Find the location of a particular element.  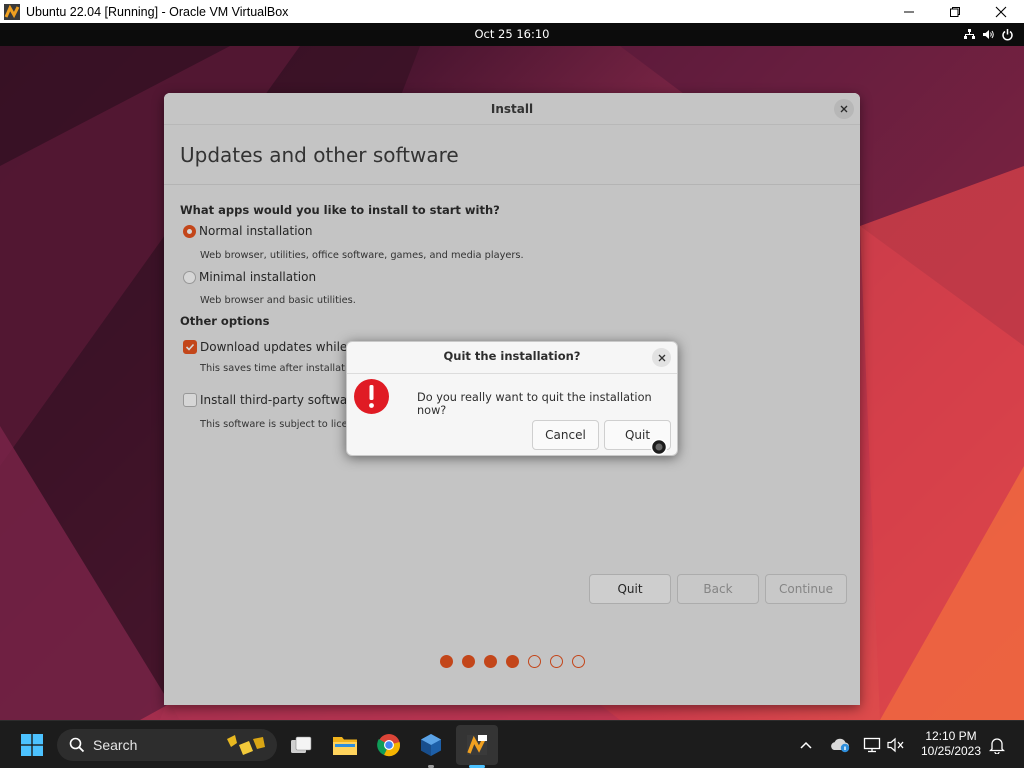

virtualbox-vm-icon is located at coordinates (477, 745).